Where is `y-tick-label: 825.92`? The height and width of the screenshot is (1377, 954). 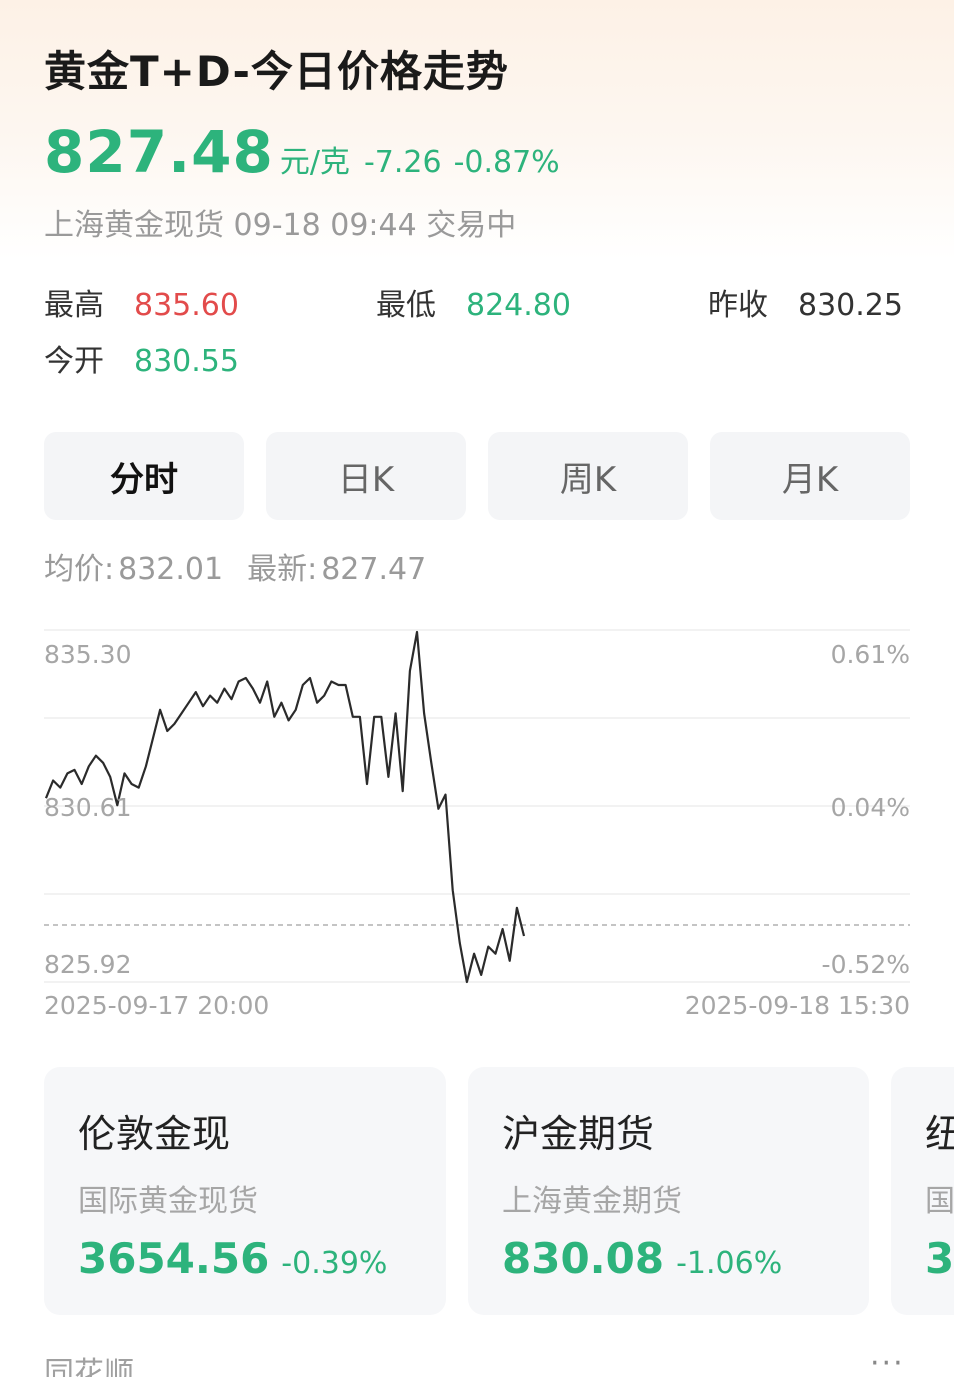
y-tick-label: 825.92 is located at coordinates (88, 964).